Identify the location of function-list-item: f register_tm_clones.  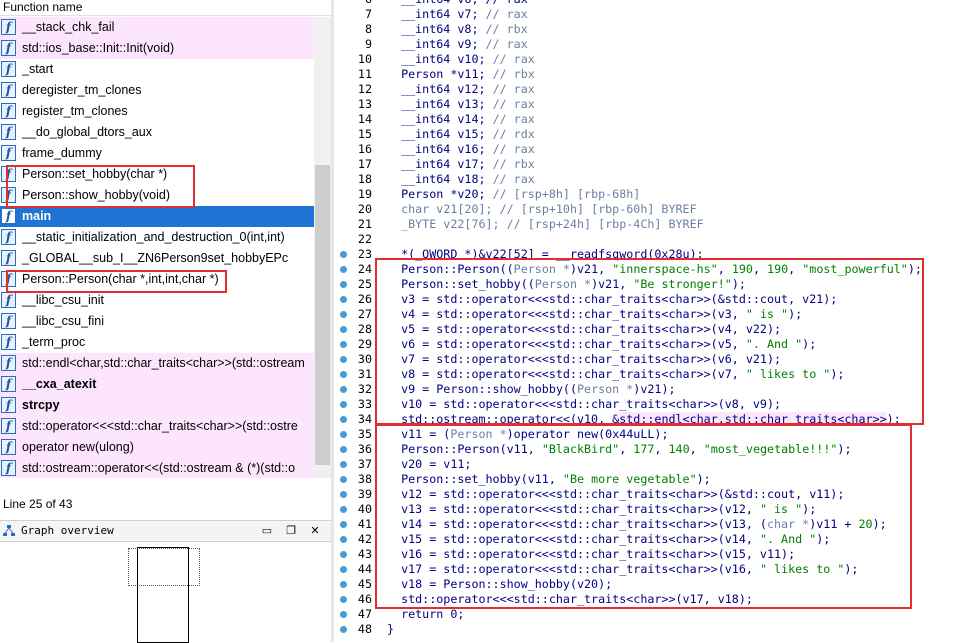
(157, 111).